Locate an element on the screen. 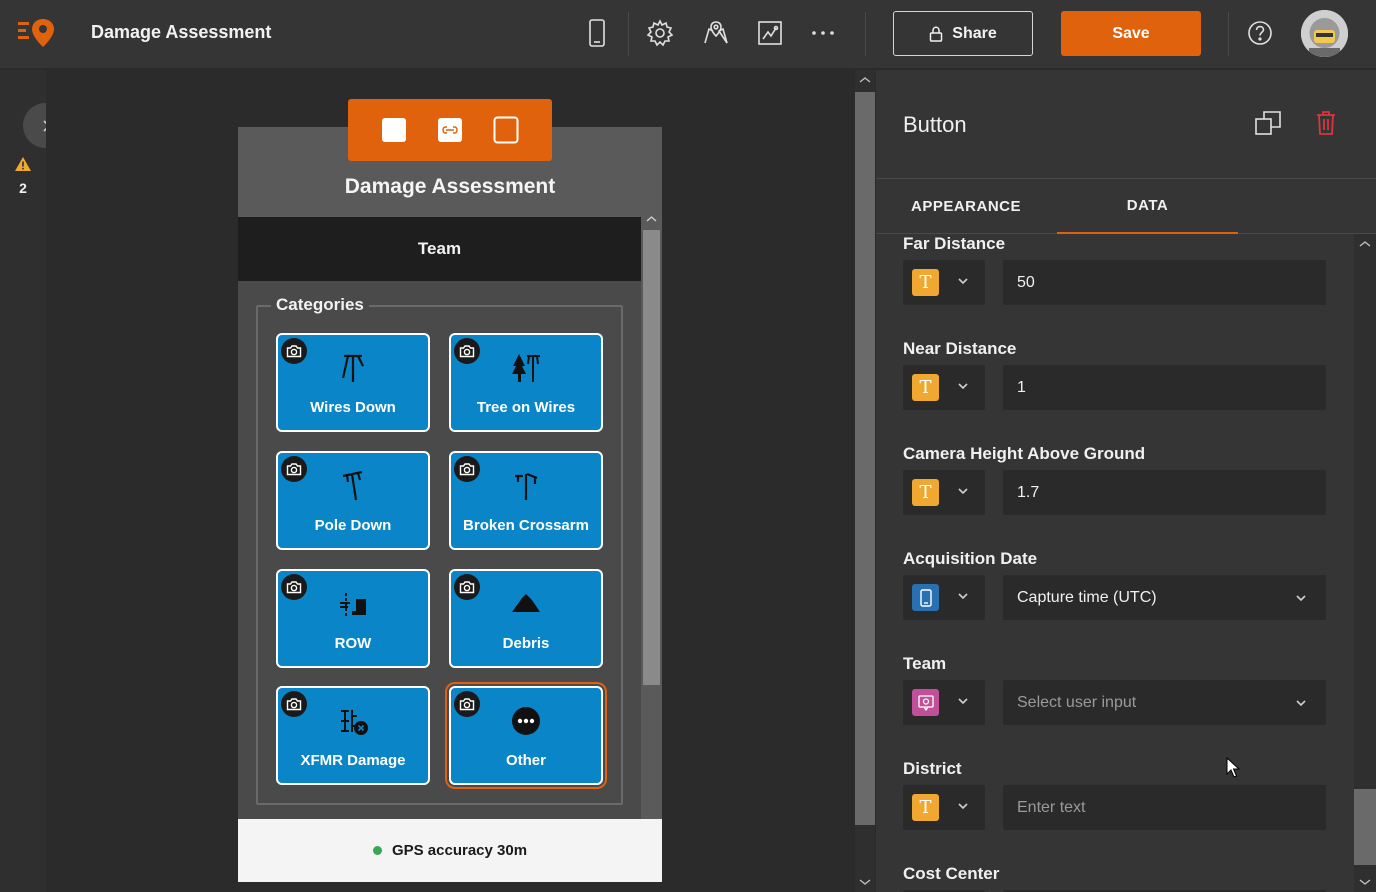 The width and height of the screenshot is (1376, 892). panel-tabs: APPEARANCE DATA is located at coordinates (1126, 206).